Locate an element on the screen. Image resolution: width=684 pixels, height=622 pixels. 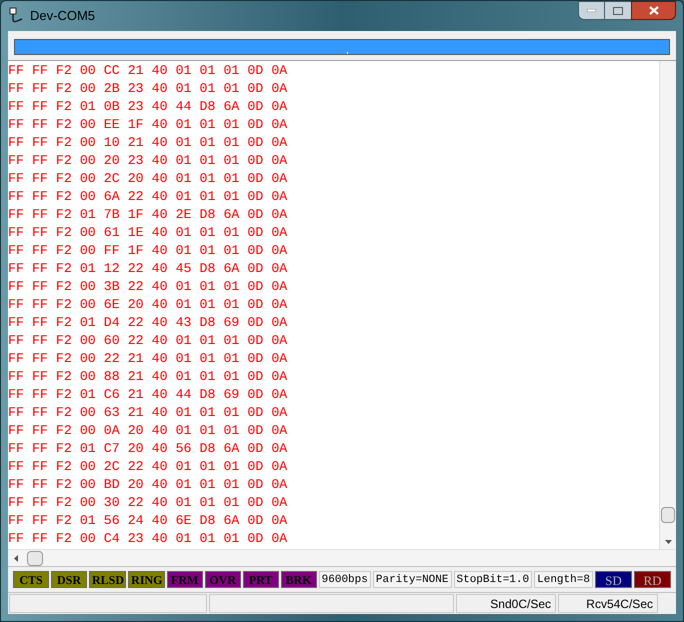
hex-line: FF FF F2 01 C6 21 40 44 D8 69 0D 0A is located at coordinates (148, 395).